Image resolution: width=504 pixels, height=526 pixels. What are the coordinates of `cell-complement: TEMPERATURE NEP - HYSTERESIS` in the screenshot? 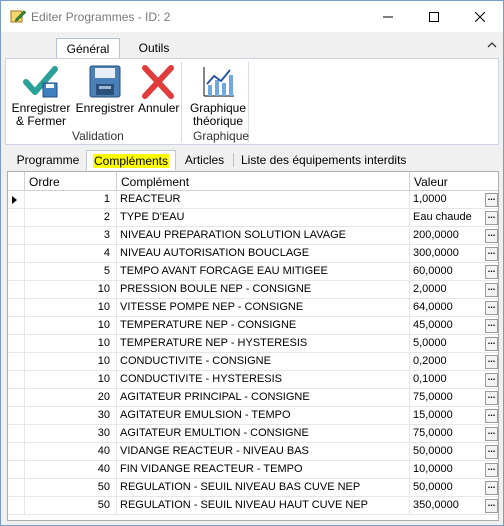 It's located at (263, 343).